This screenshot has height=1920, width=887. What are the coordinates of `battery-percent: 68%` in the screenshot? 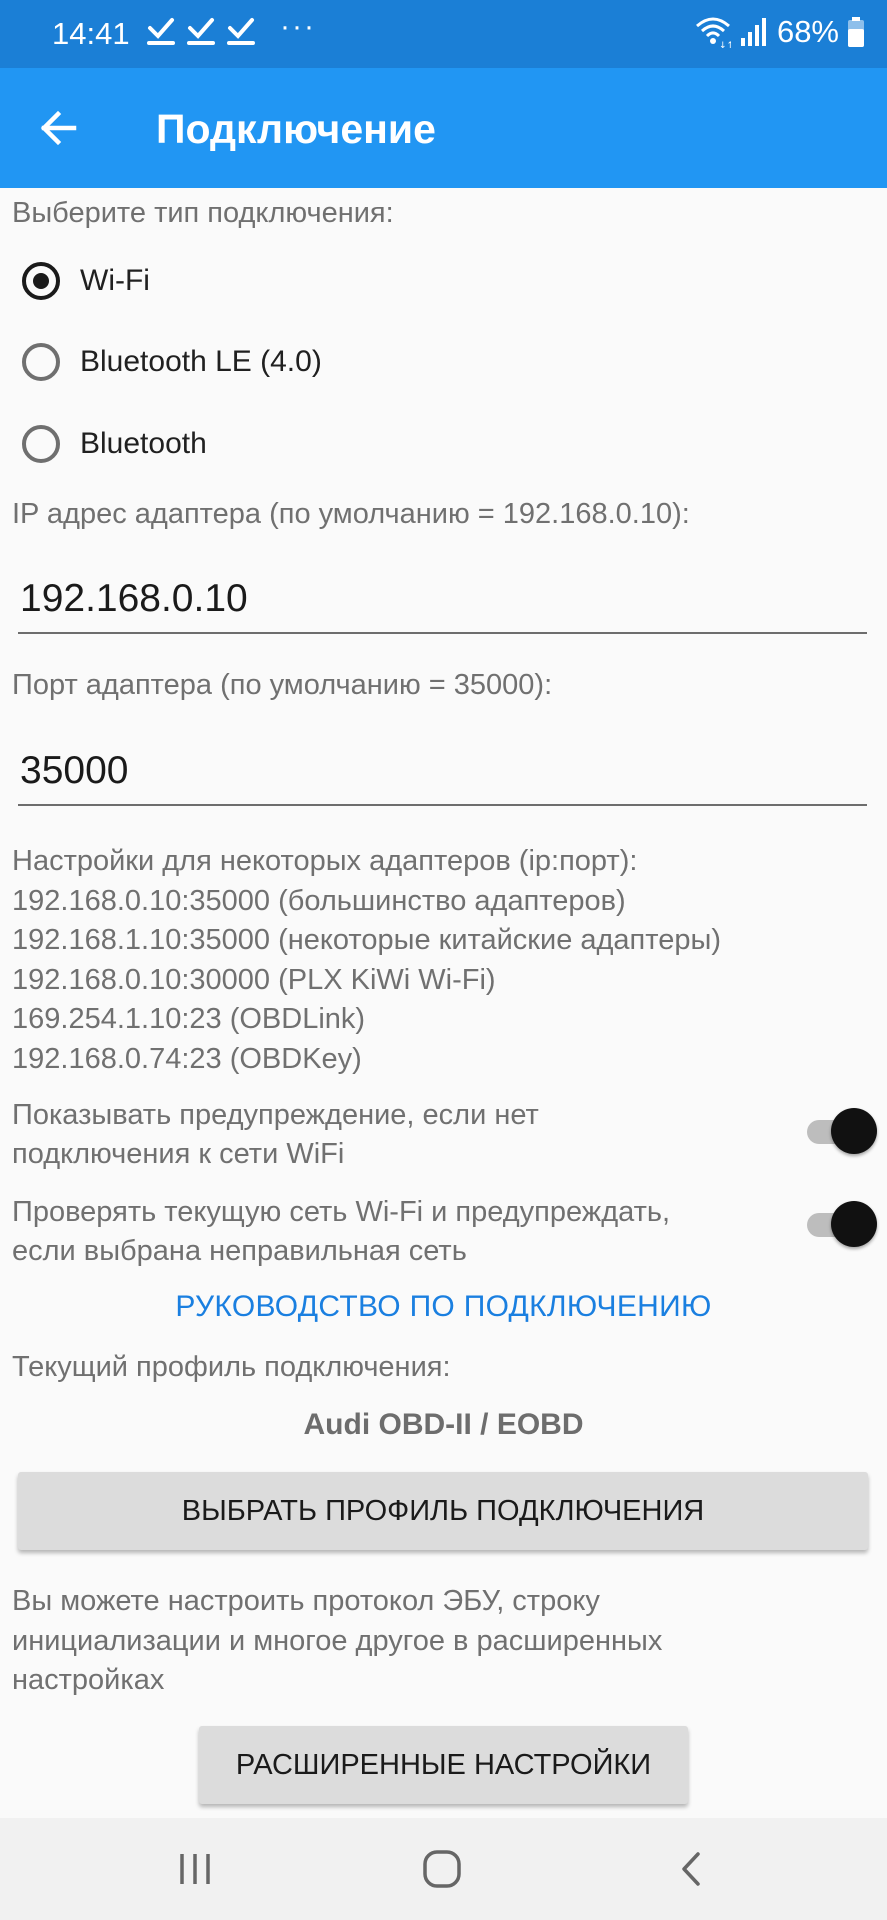 It's located at (807, 31).